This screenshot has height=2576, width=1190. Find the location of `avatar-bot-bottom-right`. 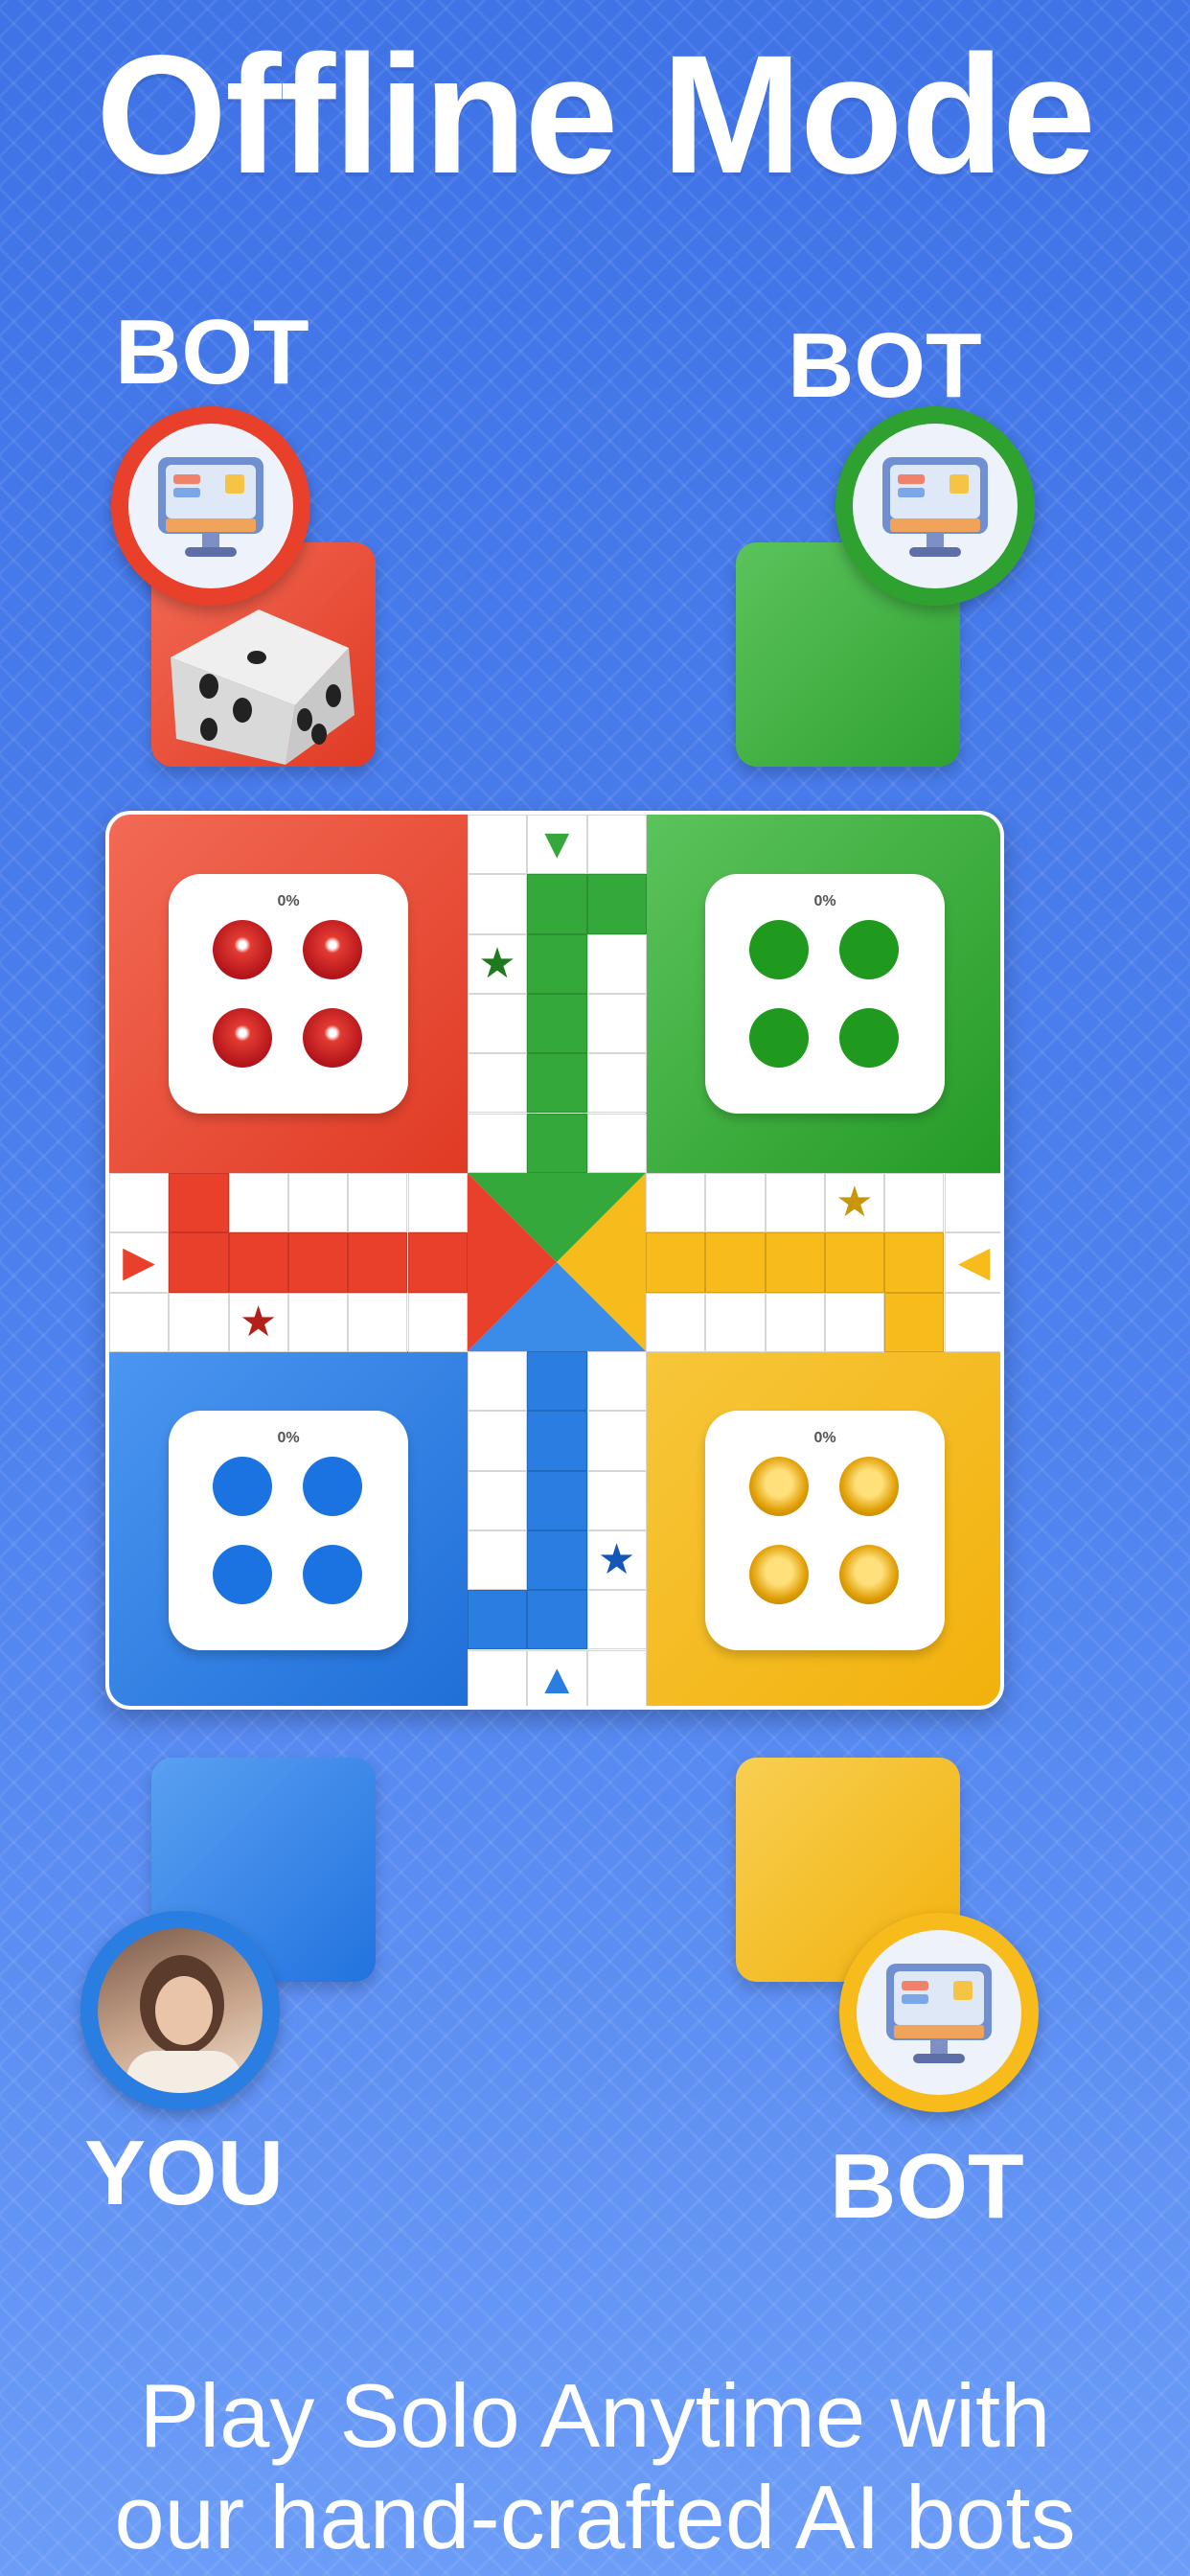

avatar-bot-bottom-right is located at coordinates (939, 2012).